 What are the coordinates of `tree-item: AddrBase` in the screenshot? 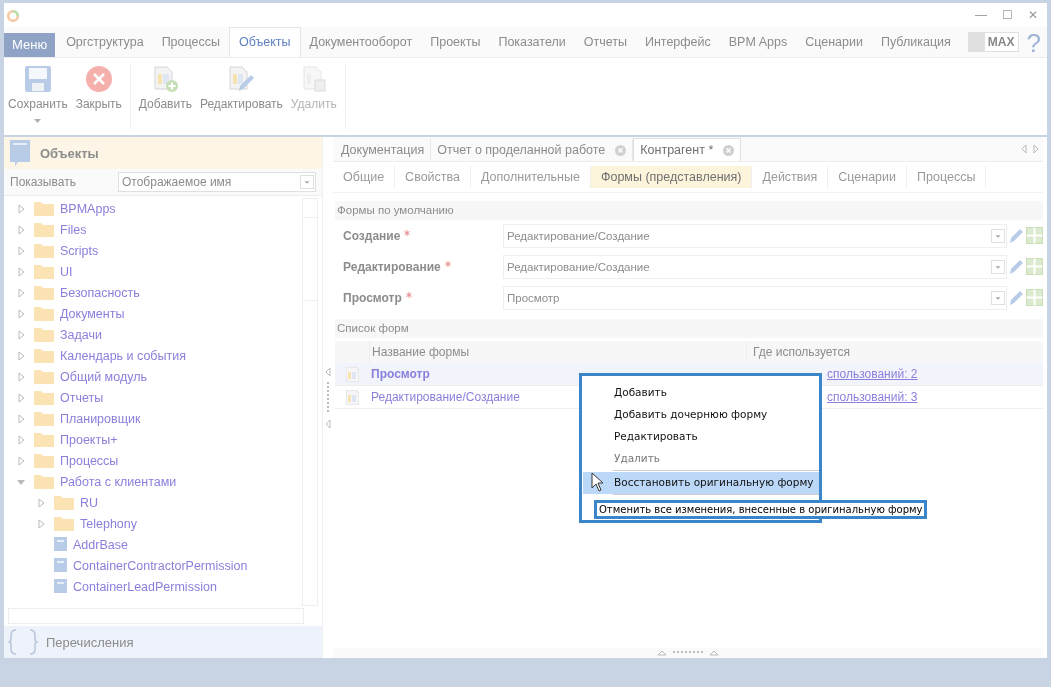 It's located at (100, 544).